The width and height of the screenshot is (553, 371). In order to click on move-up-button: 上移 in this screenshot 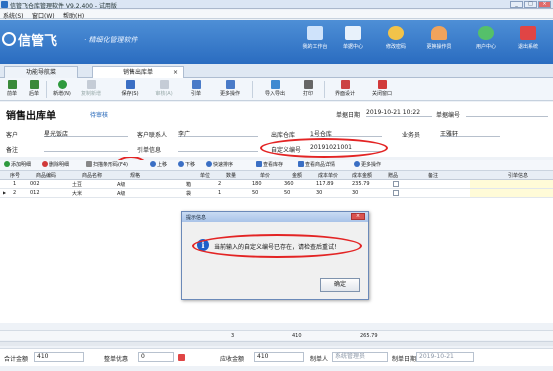, I will do `click(158, 164)`.